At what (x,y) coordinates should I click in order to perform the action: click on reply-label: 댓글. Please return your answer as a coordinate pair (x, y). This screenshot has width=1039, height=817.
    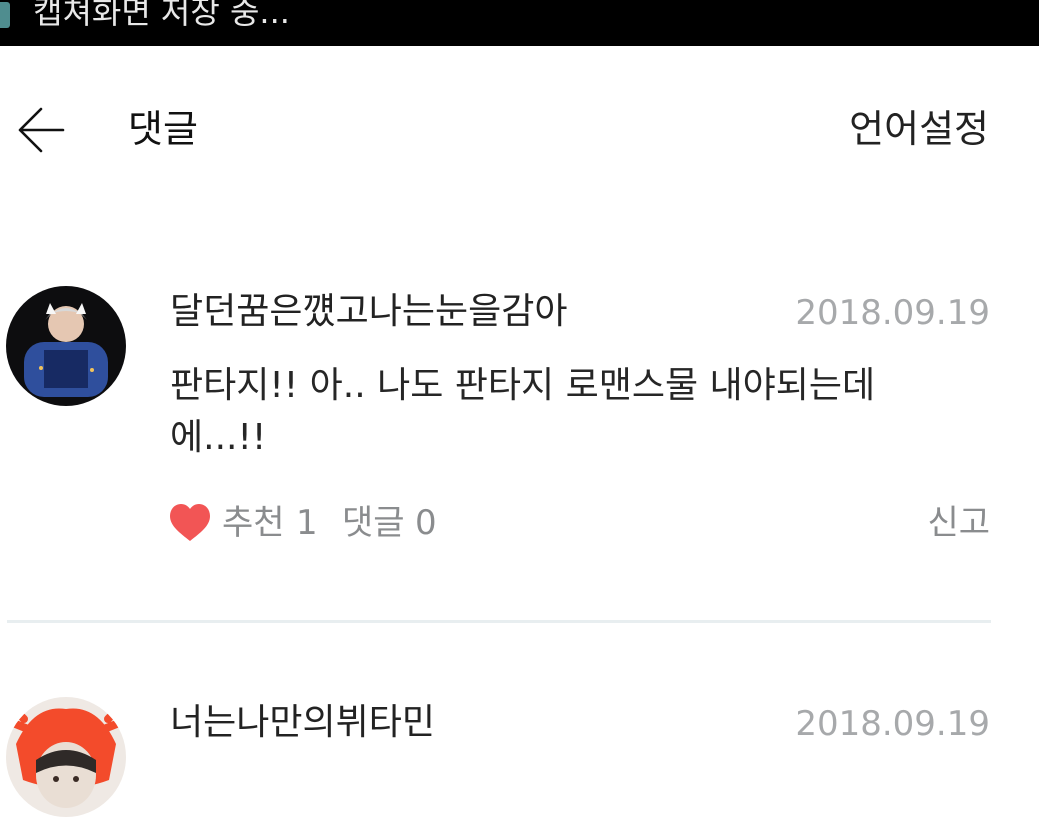
    Looking at the image, I should click on (373, 523).